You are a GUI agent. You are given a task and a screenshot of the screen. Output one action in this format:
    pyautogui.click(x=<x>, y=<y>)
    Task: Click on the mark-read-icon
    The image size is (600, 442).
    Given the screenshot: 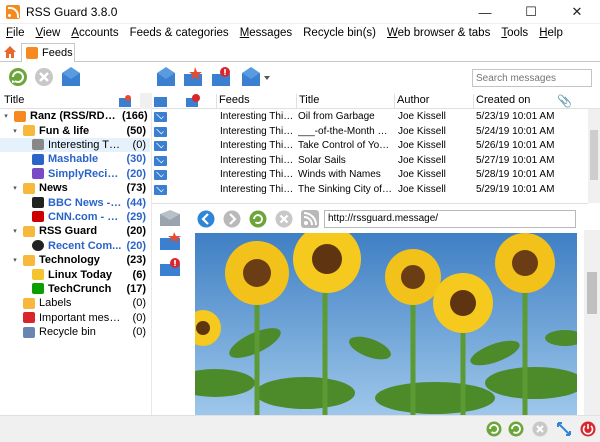 What is the action you would take?
    pyautogui.click(x=166, y=77)
    